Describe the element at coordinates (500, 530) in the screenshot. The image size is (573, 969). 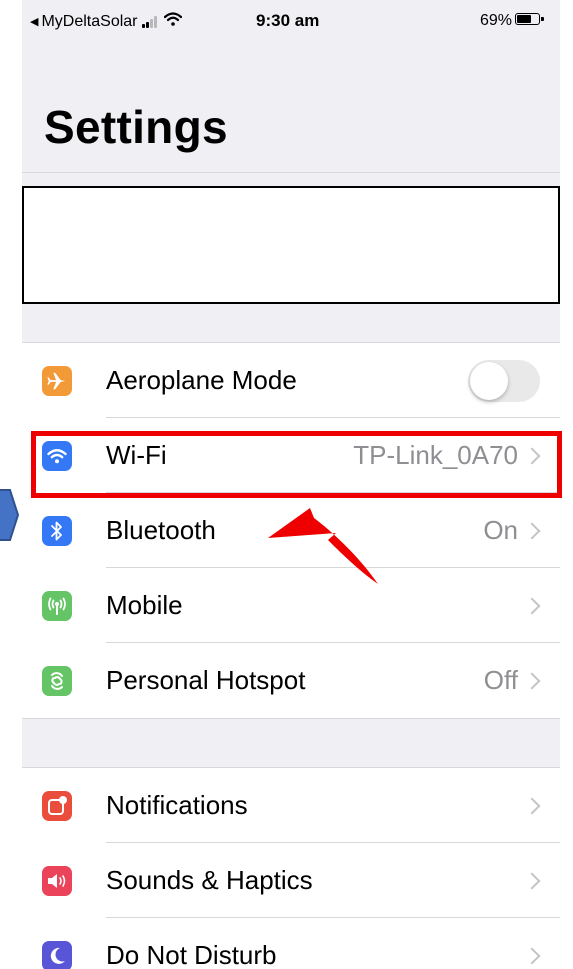
I see `row-value: On` at that location.